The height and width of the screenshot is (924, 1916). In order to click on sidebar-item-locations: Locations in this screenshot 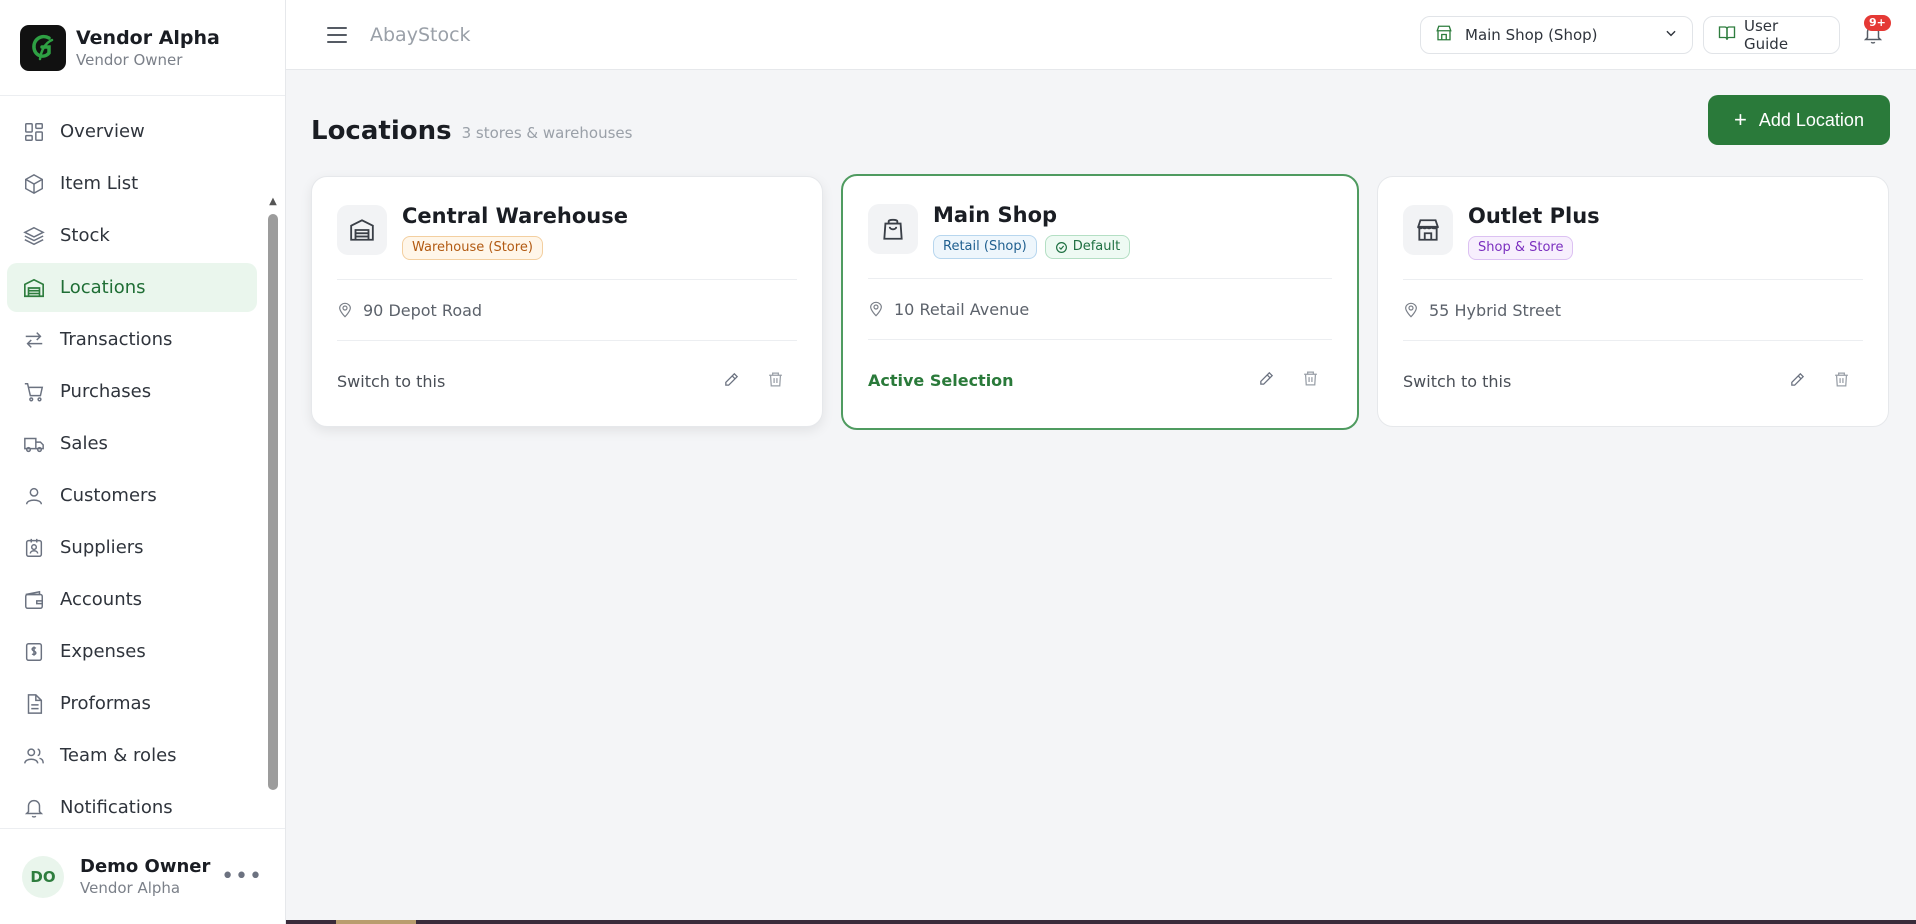, I will do `click(132, 287)`.